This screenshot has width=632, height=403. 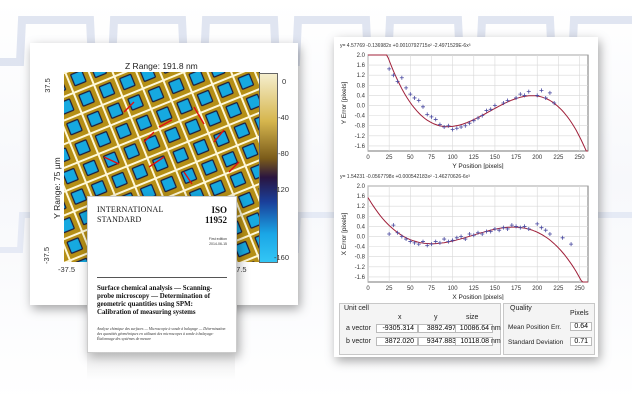 I want to click on iso-document-reflection, so click(x=161, y=366).